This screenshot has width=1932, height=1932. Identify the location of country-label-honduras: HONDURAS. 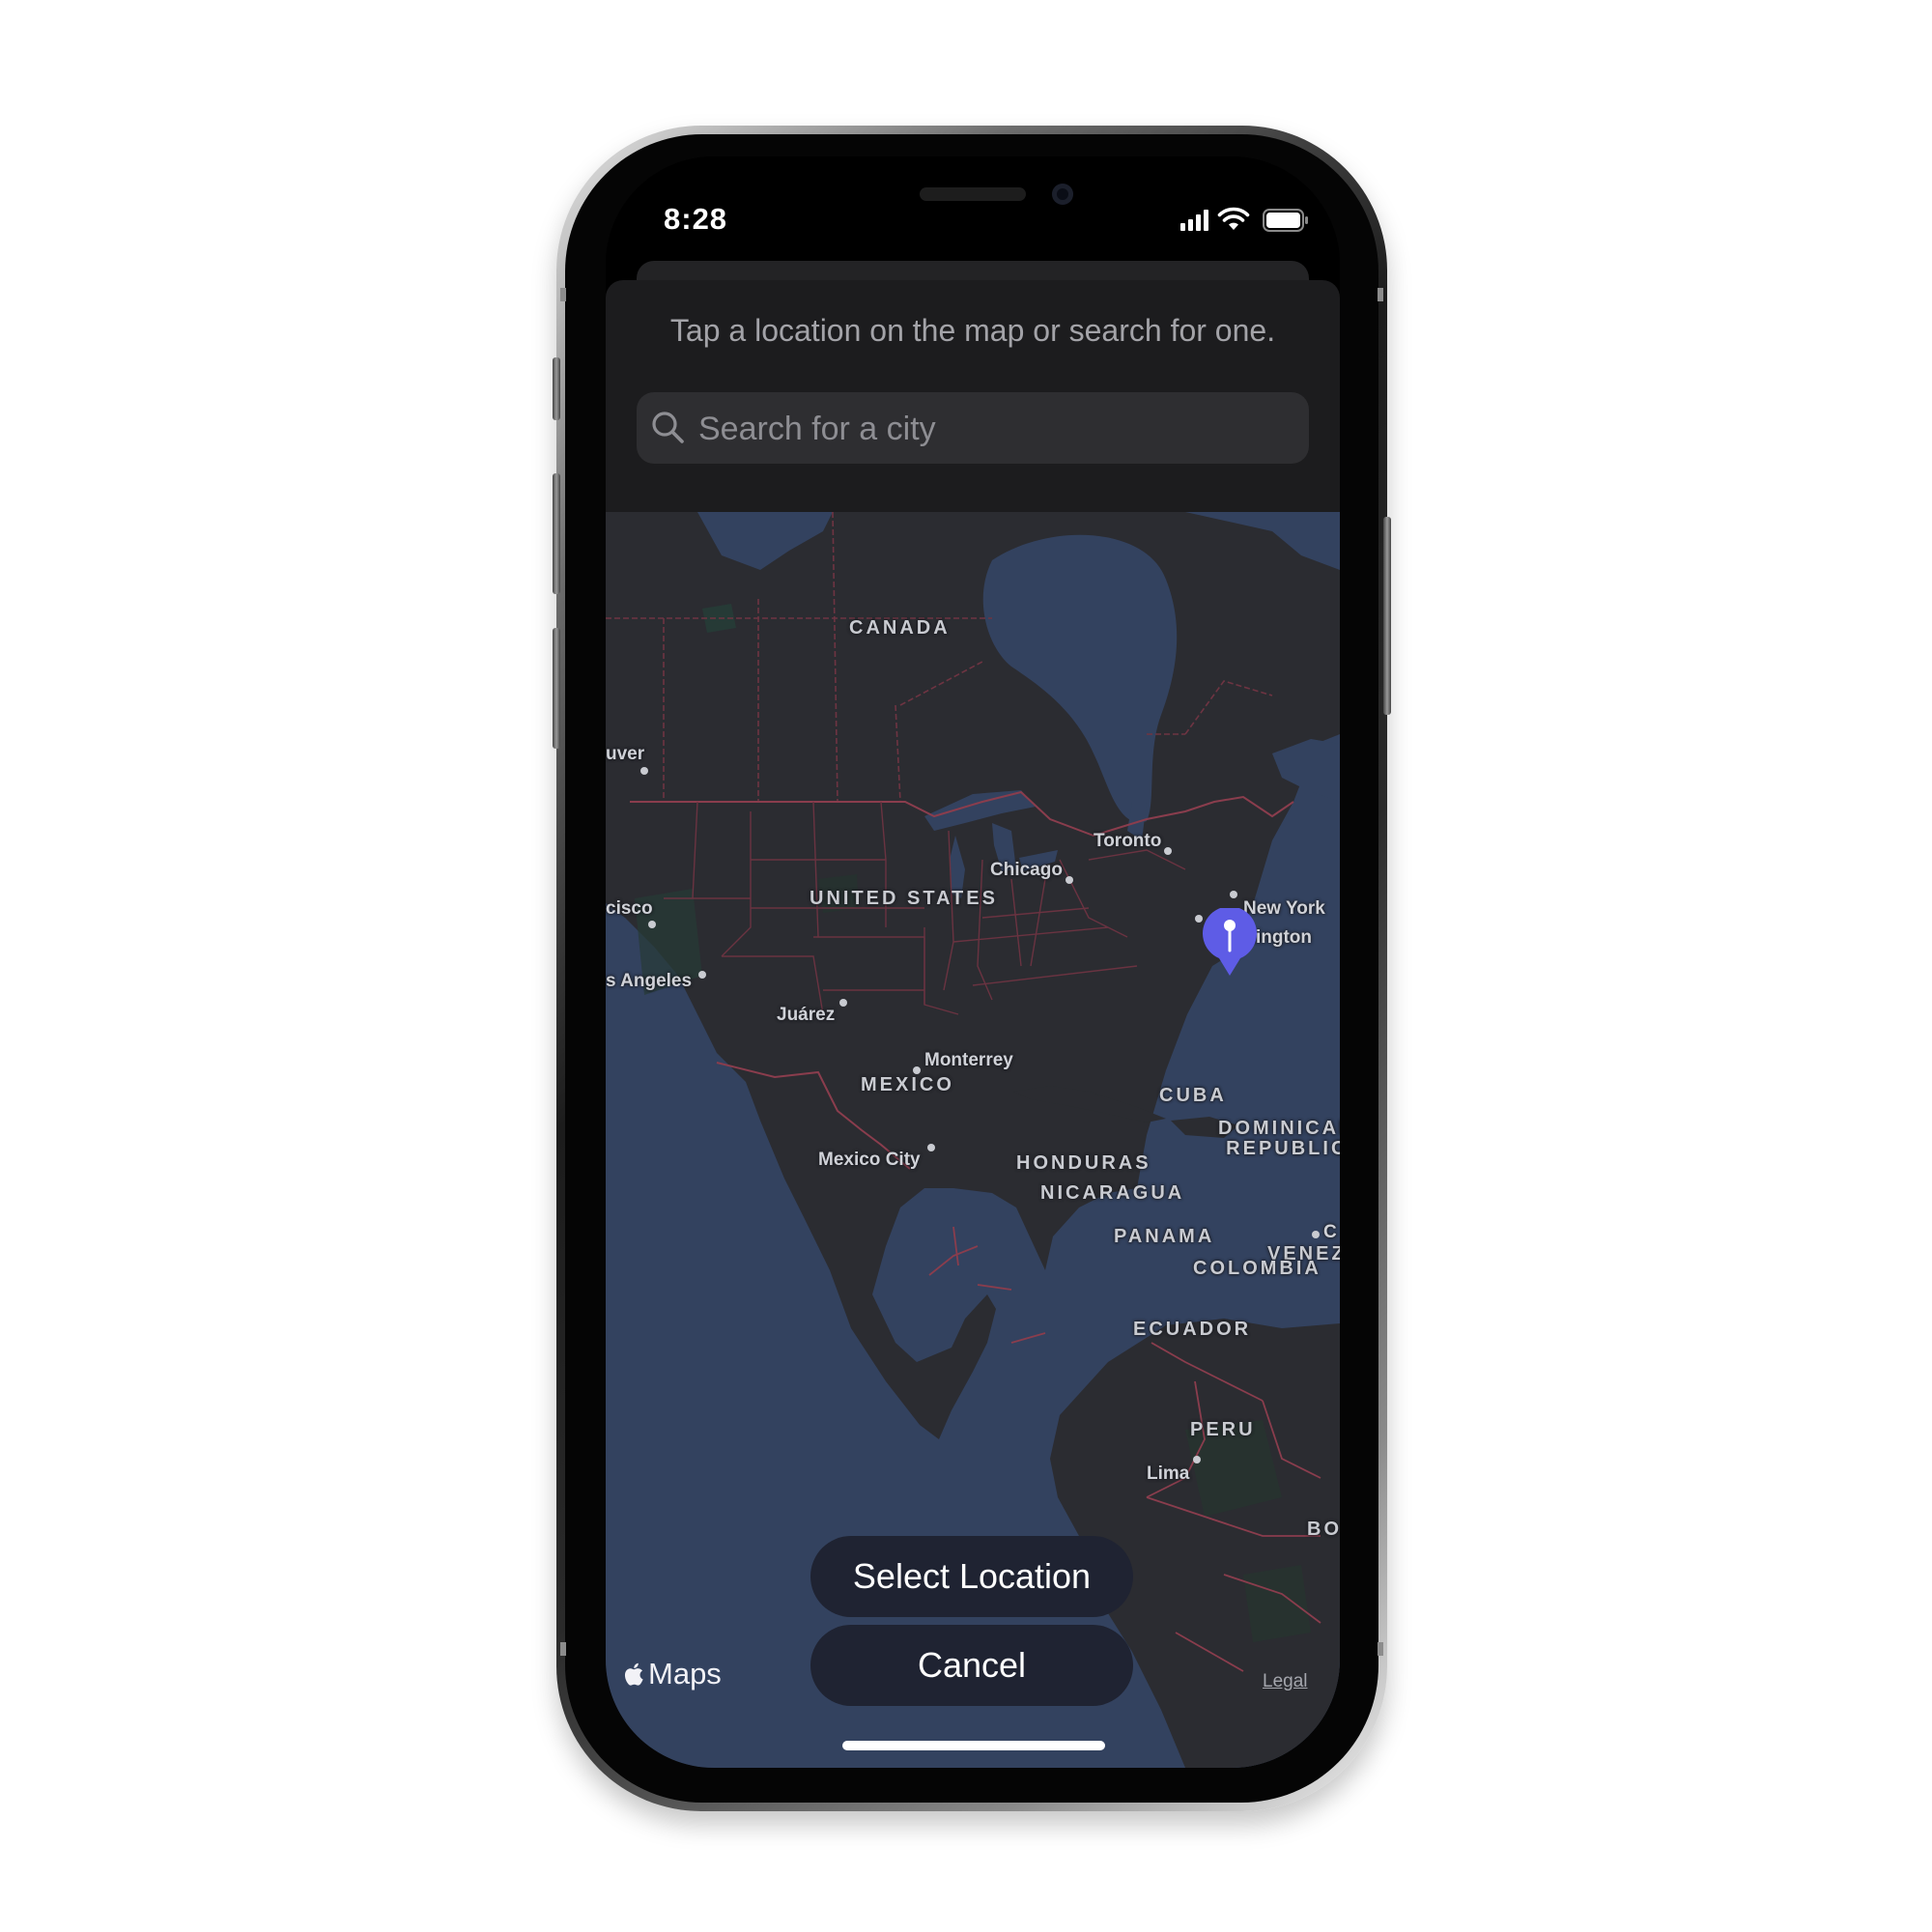
(1083, 1163).